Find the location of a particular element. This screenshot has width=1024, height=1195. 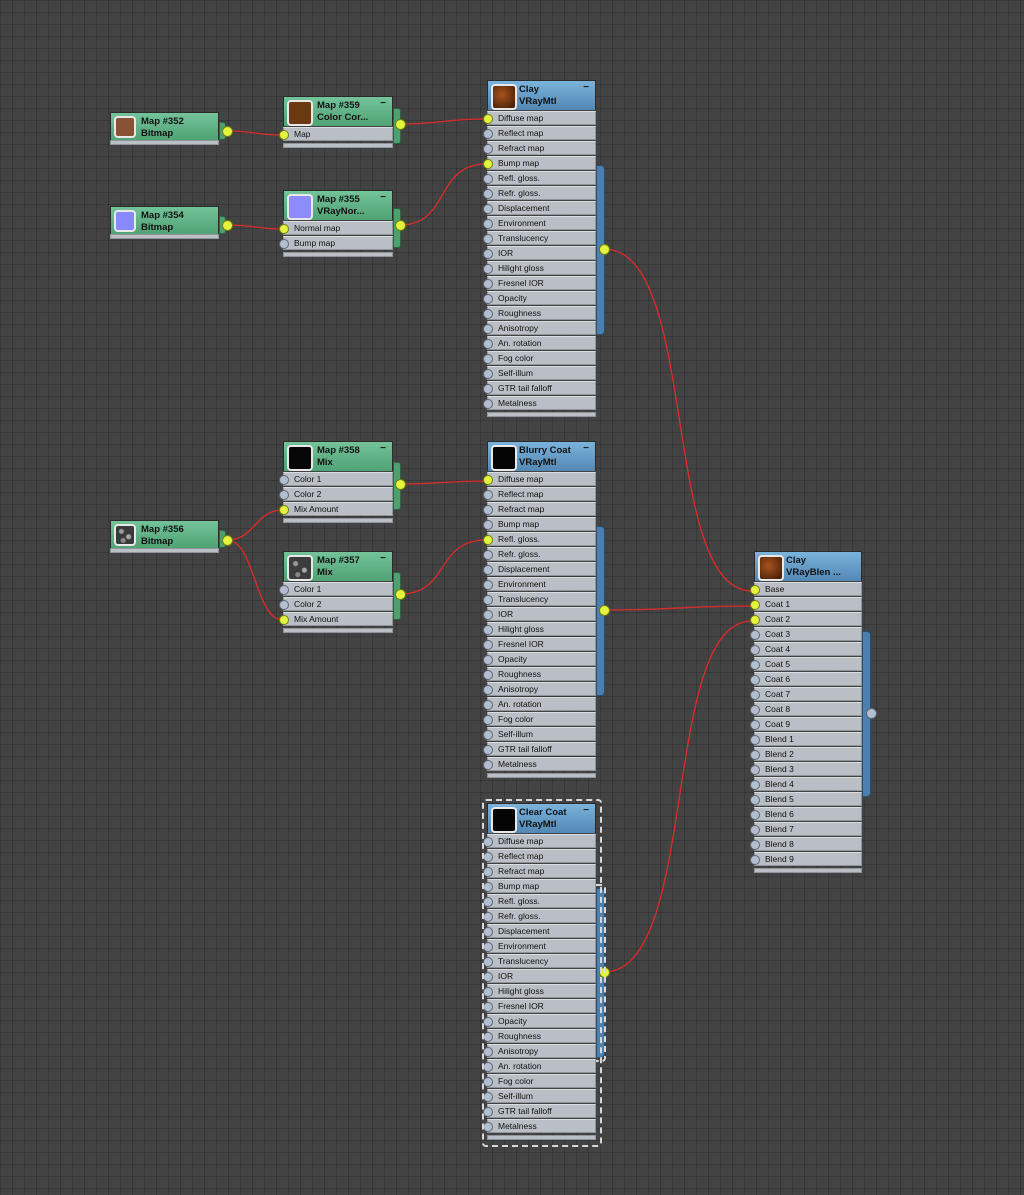

slot-color-2: Color 2 is located at coordinates (336, 494).